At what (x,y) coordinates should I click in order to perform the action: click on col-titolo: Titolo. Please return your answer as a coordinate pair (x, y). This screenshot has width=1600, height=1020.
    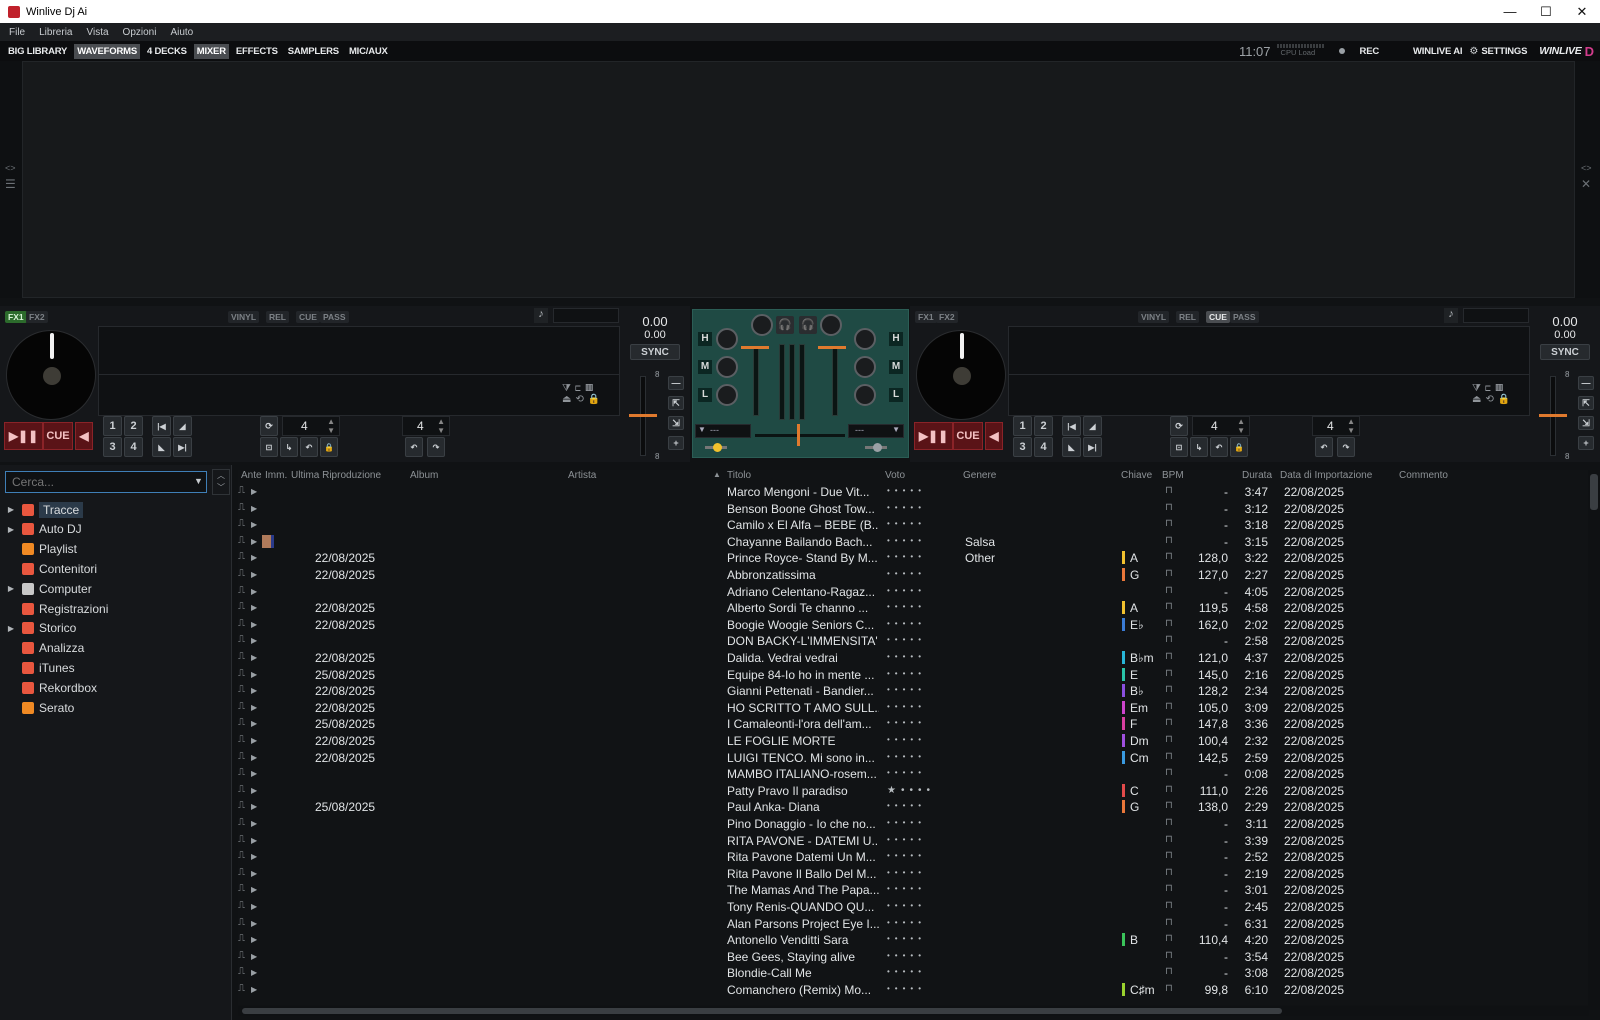
    Looking at the image, I should click on (739, 475).